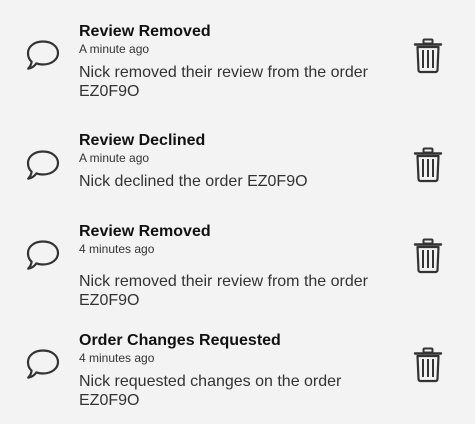 This screenshot has height=424, width=475. I want to click on notification-title: Review Declined, so click(142, 140).